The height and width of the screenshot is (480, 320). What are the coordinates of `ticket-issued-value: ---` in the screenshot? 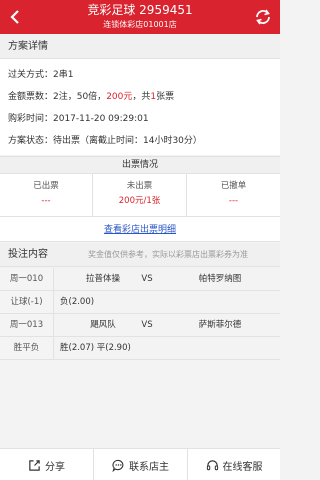 It's located at (46, 201).